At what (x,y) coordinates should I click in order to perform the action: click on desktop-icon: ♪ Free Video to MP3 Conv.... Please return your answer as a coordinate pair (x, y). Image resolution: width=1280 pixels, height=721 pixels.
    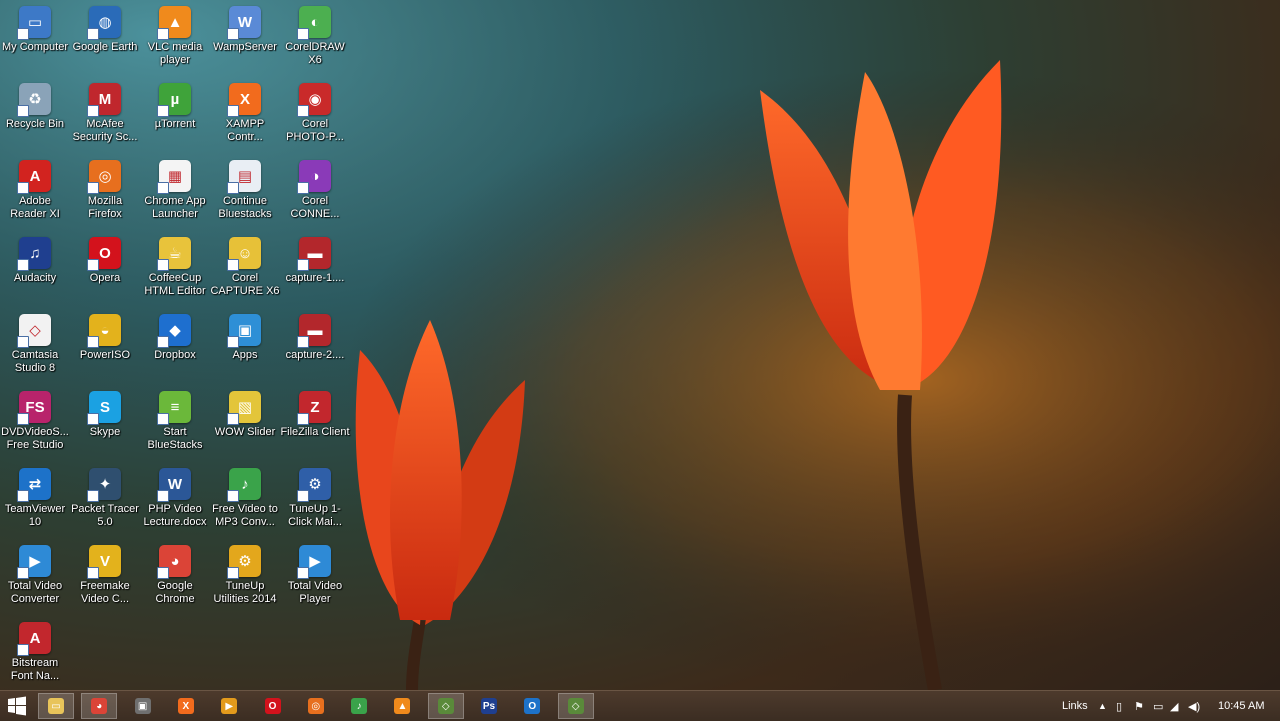
    Looking at the image, I should click on (245, 496).